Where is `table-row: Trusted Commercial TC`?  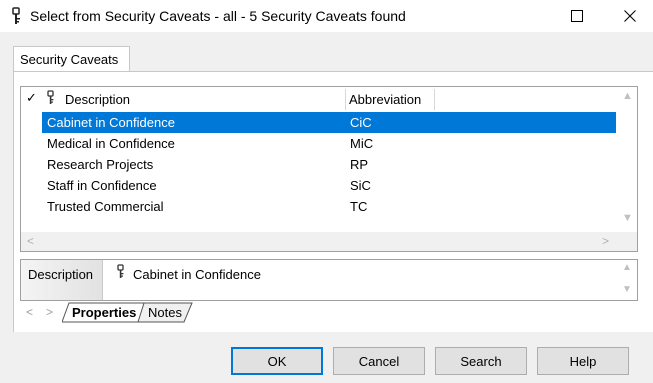
table-row: Trusted Commercial TC is located at coordinates (319, 206).